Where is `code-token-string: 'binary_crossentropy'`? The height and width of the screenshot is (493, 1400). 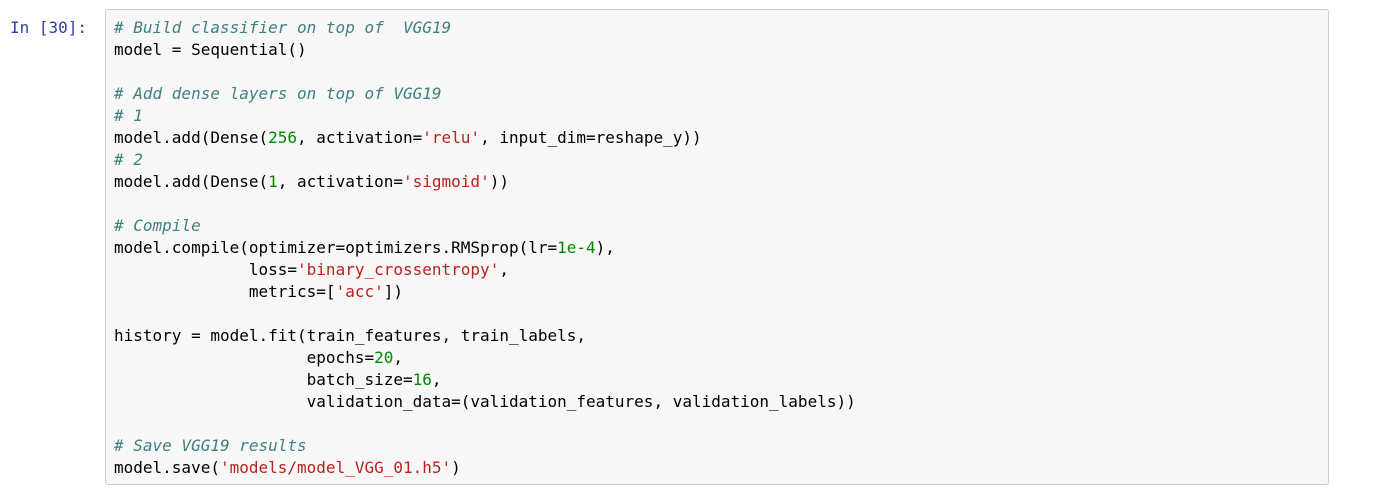 code-token-string: 'binary_crossentropy' is located at coordinates (398, 269).